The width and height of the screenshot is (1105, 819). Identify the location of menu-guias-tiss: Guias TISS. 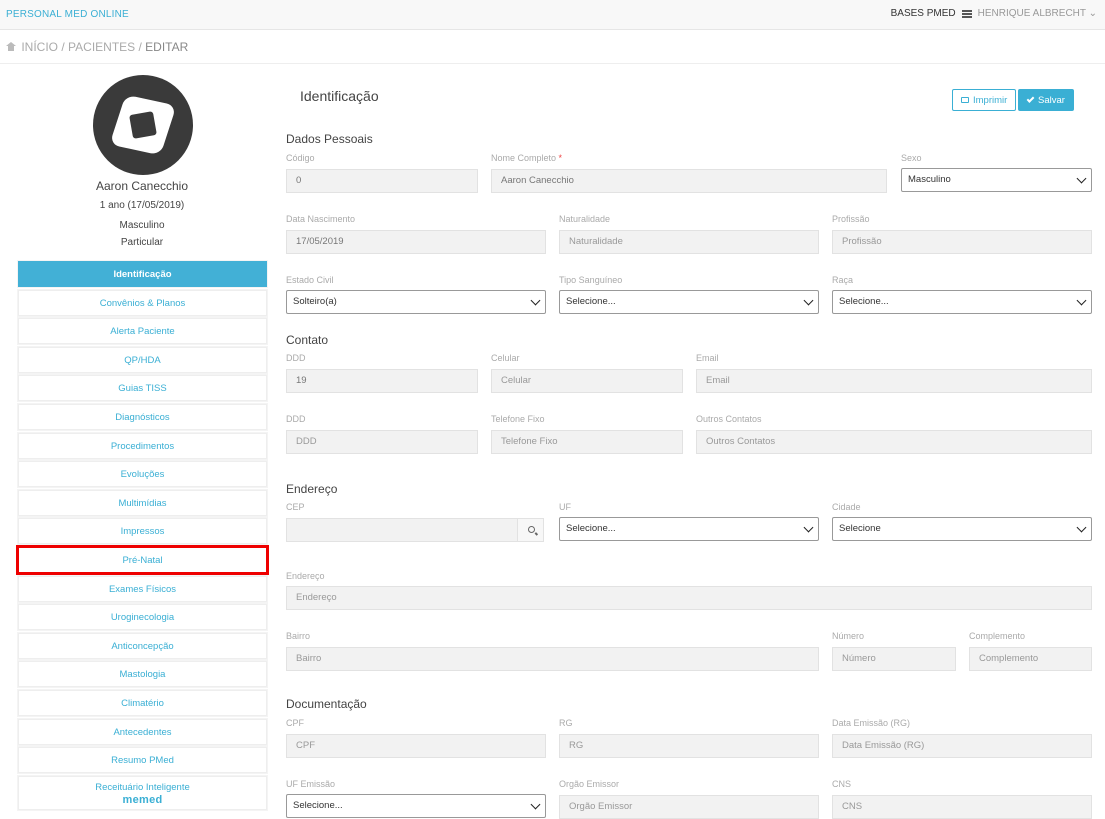
(142, 388).